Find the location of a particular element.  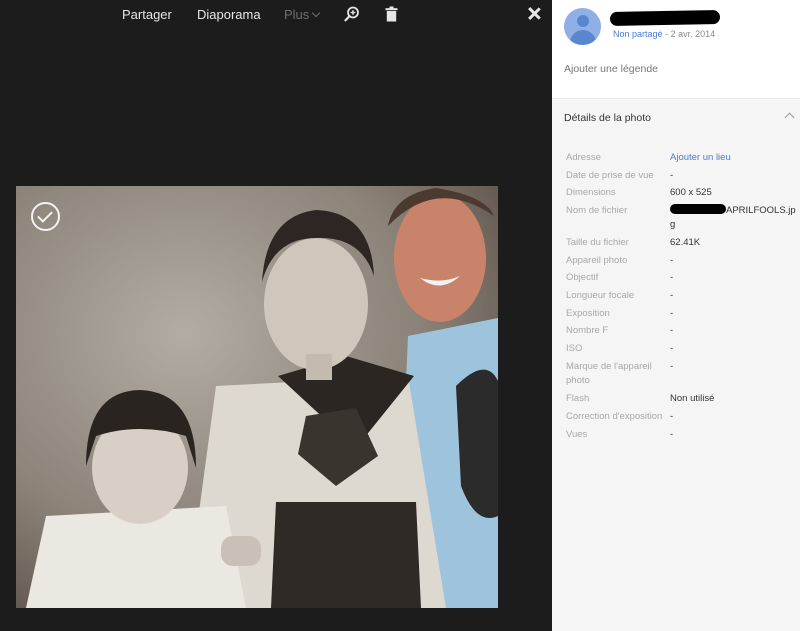

viewer-toolbar: Partager Diaporama Plus is located at coordinates (276, 16).